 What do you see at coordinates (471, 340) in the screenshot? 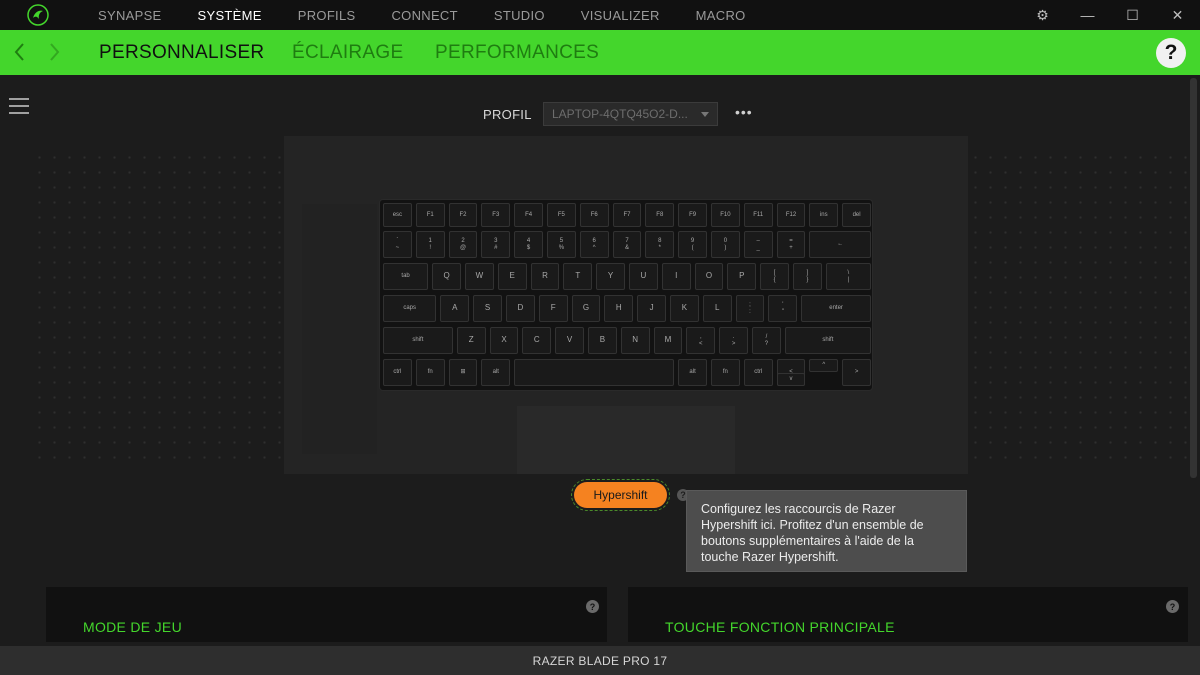
I see `key-Z-4-1: Z` at bounding box center [471, 340].